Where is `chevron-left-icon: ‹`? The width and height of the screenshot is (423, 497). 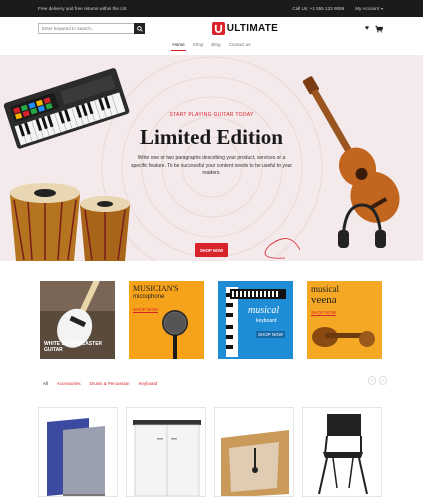 chevron-left-icon: ‹ is located at coordinates (372, 380).